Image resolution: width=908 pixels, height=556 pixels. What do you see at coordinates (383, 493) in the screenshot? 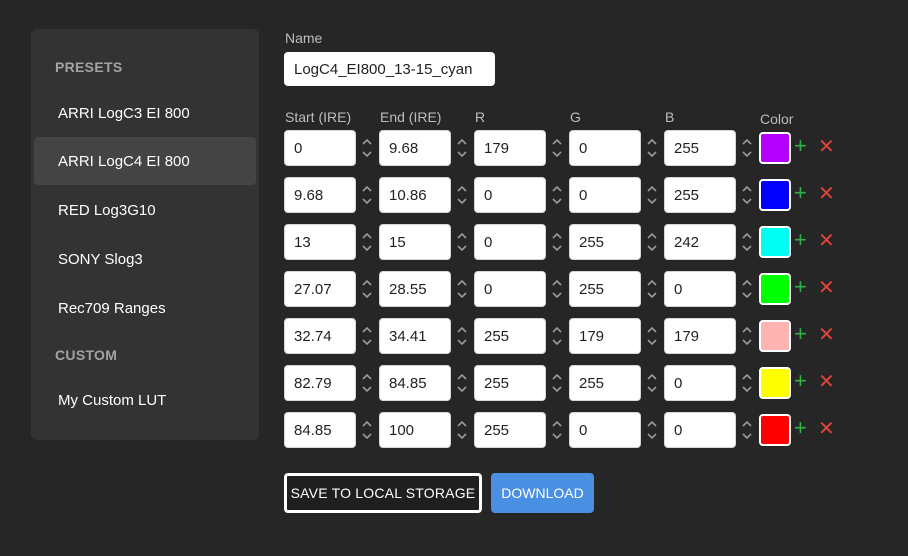
I see `save-to-local-storage-button: SAVE TO LOCAL STORAGE` at bounding box center [383, 493].